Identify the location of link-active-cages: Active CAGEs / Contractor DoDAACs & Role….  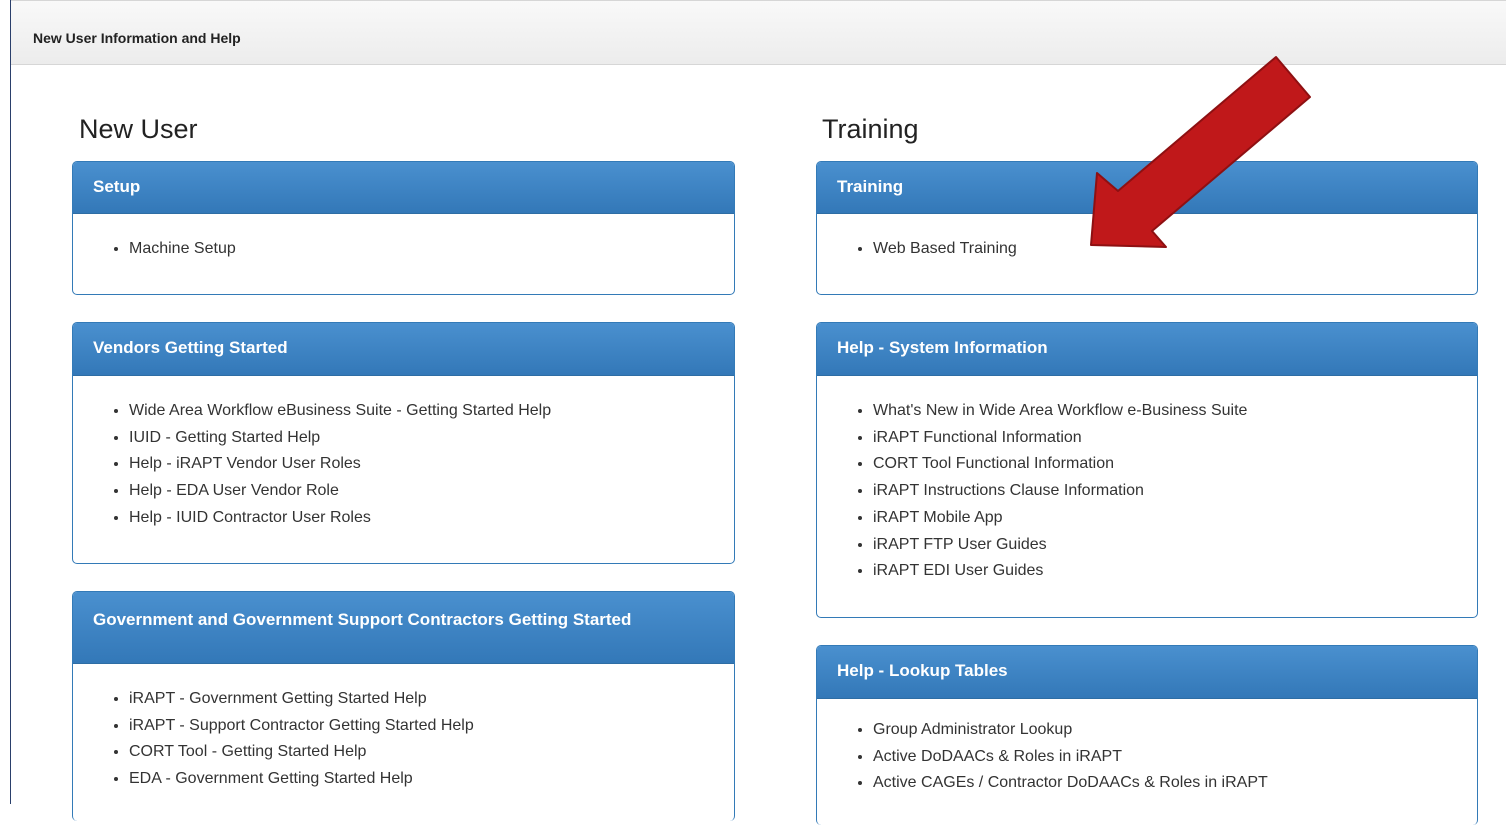
(1175, 783).